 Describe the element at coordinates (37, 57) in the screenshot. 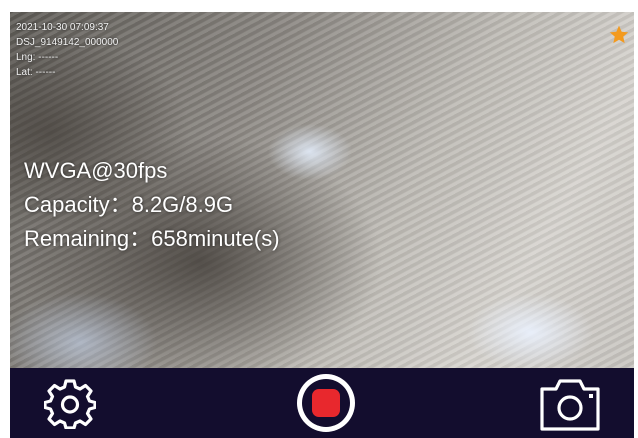

I see `longitude-label: Lng: ------` at that location.